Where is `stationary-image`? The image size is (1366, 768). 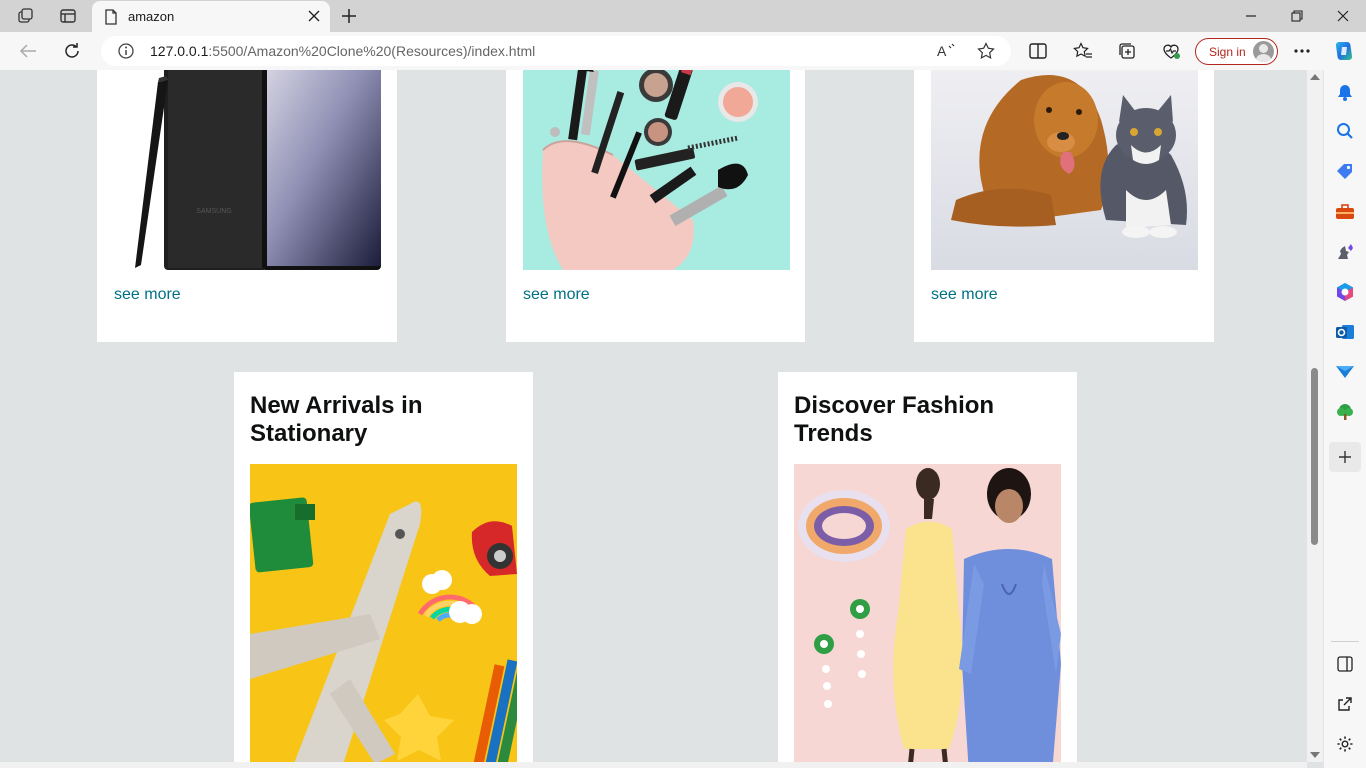
stationary-image is located at coordinates (383, 613).